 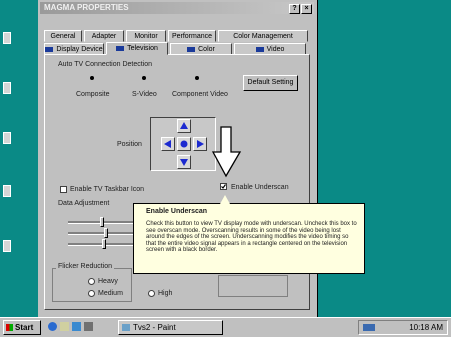 What do you see at coordinates (275, 49) in the screenshot?
I see `tab-label: Video` at bounding box center [275, 49].